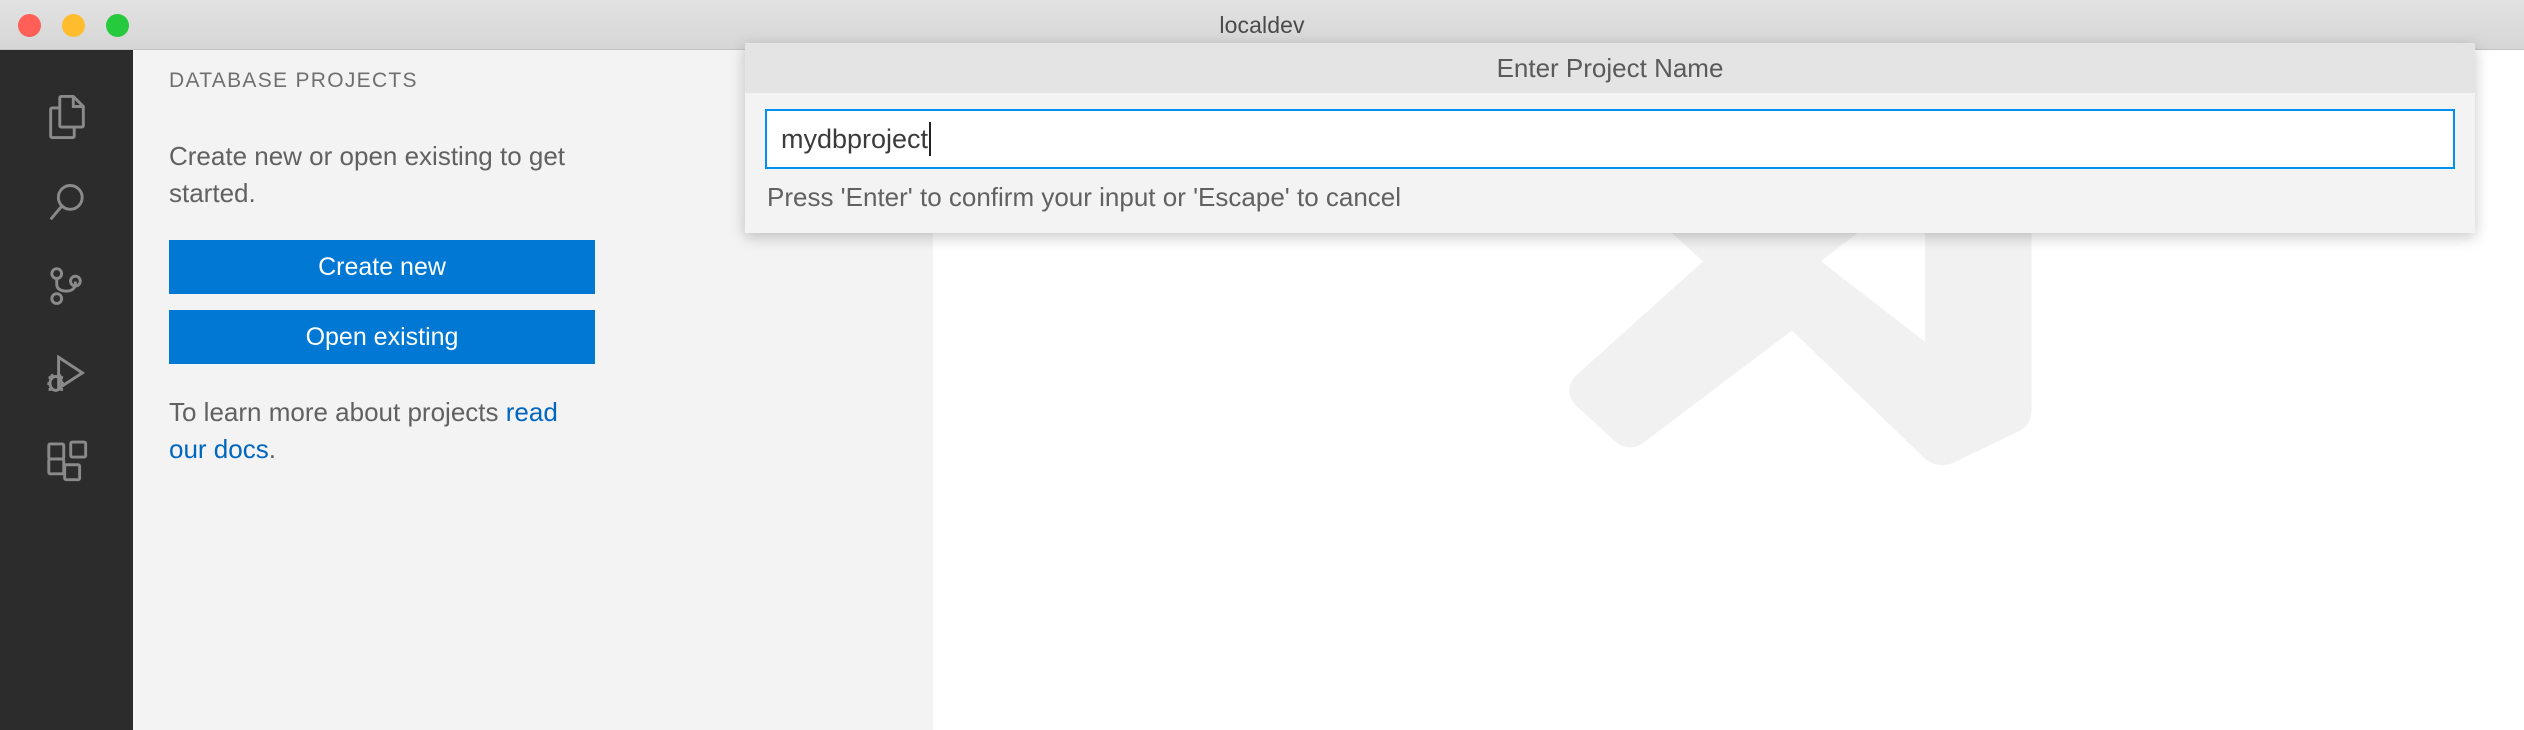 The image size is (2524, 730). I want to click on activity-item-source-control, so click(66, 289).